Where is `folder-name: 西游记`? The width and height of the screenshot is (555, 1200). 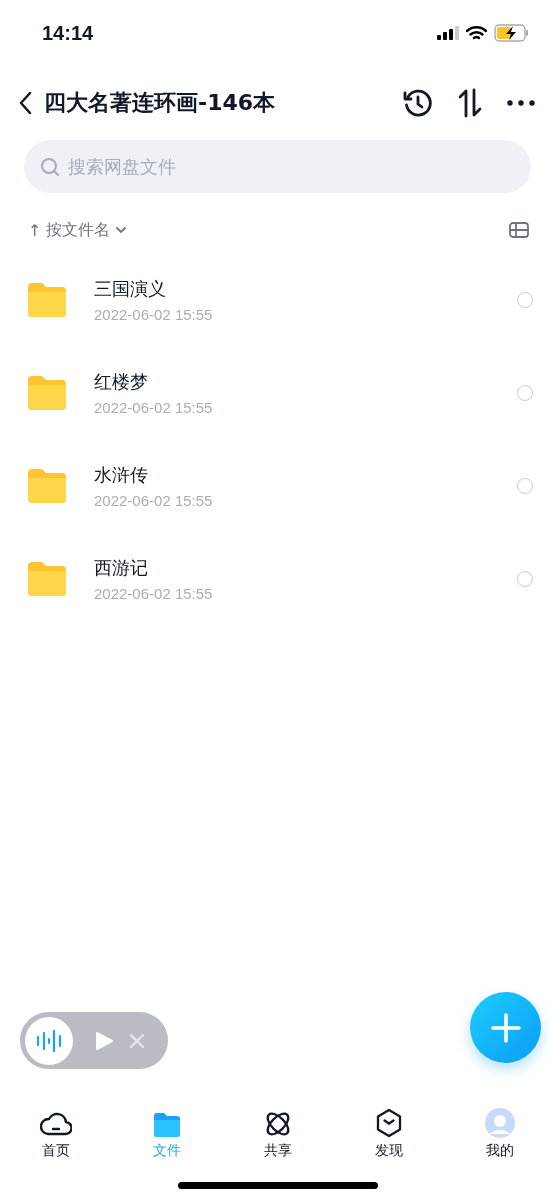 folder-name: 西游记 is located at coordinates (121, 567).